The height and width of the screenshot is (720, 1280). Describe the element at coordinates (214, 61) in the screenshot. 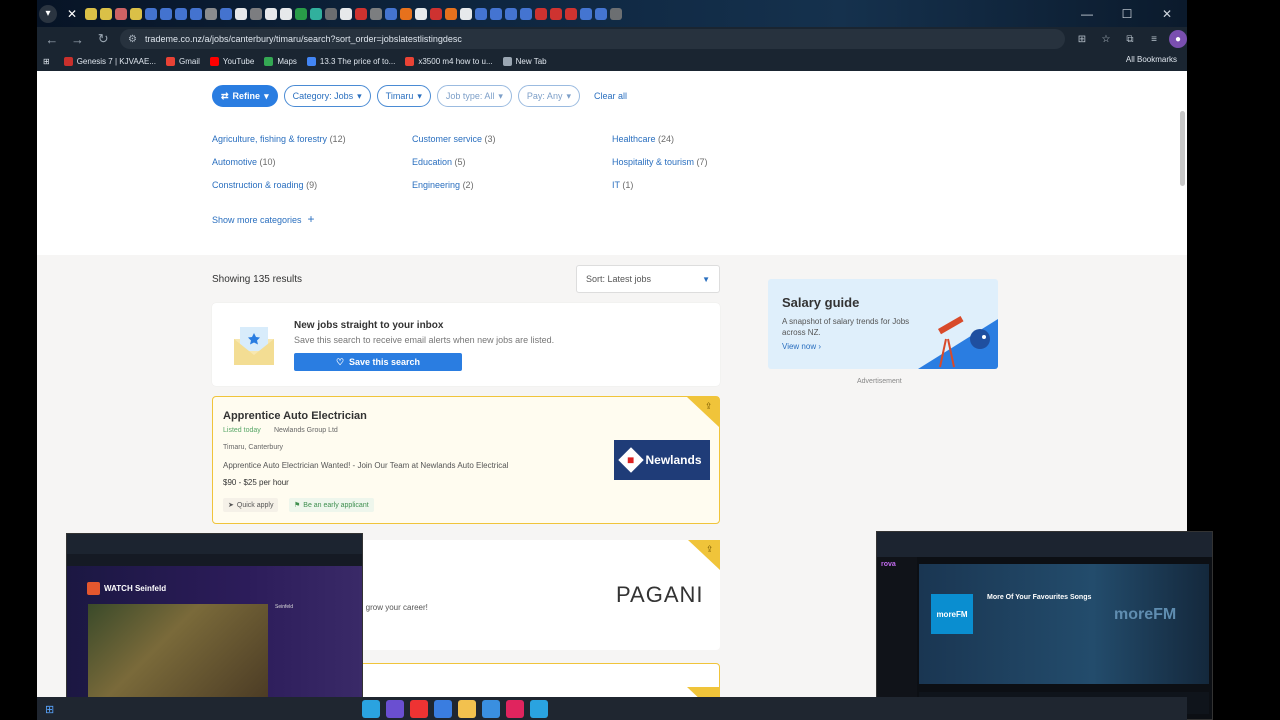

I see `bookmark-favicon-icon` at that location.